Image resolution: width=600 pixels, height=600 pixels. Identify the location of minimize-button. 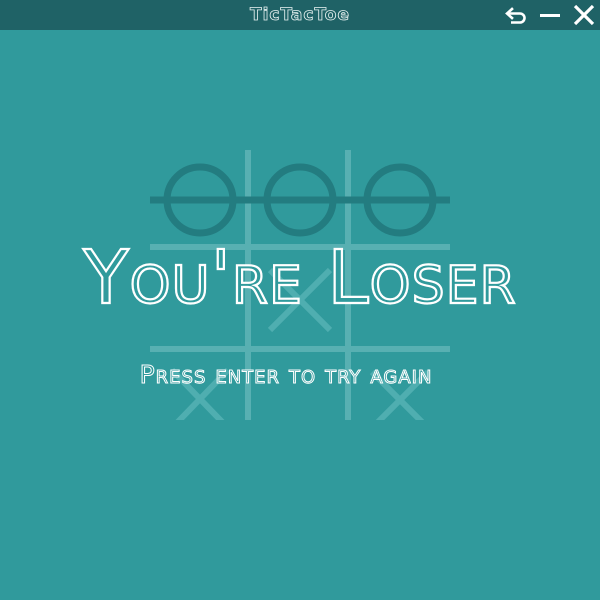
(550, 15).